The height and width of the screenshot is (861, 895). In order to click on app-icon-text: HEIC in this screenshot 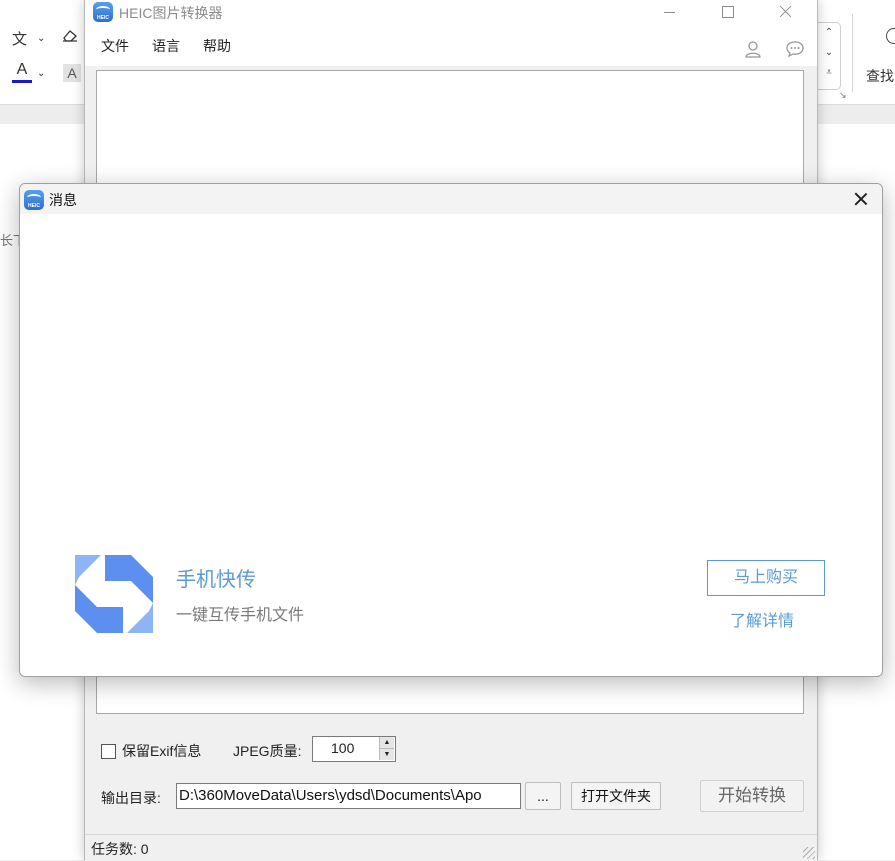, I will do `click(103, 18)`.